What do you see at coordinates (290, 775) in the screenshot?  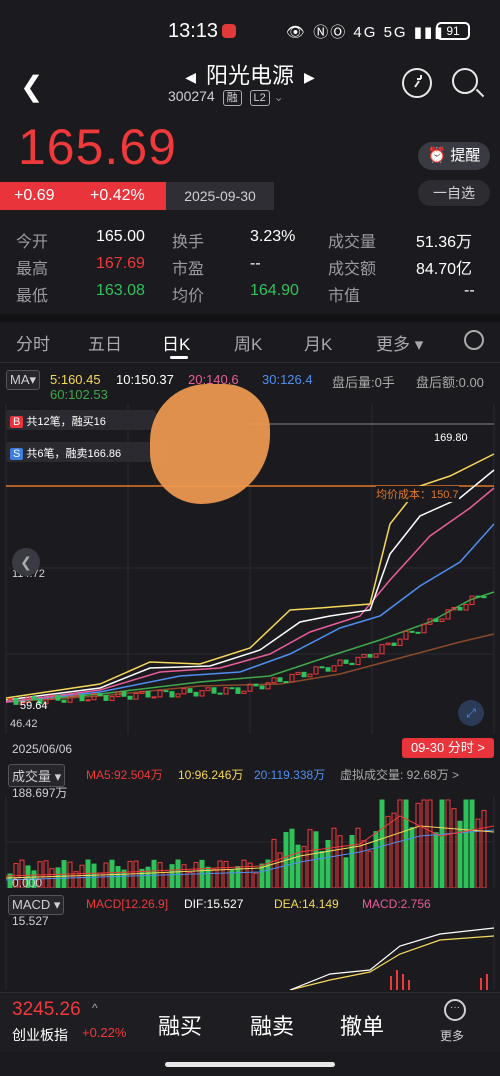 I see `vol-ma20: 20:119.338万` at bounding box center [290, 775].